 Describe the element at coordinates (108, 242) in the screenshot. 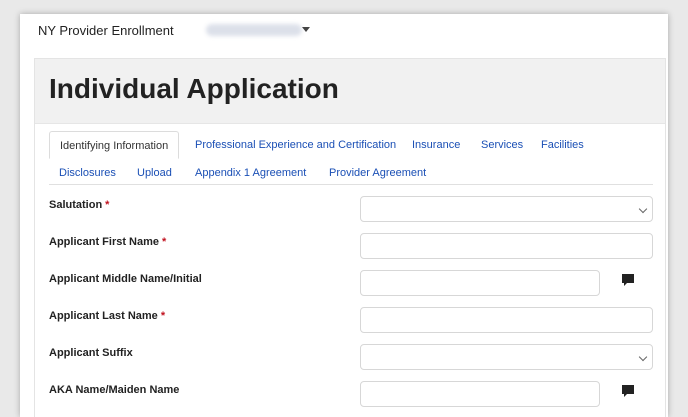

I see `first-name-label: Applicant First Name *` at that location.